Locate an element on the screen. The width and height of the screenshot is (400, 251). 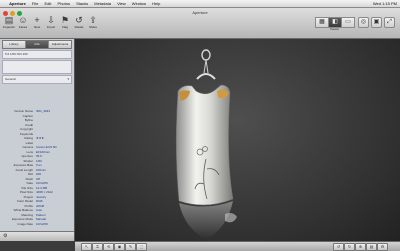
metadata-value: ★★★ is located at coordinates (38, 138).